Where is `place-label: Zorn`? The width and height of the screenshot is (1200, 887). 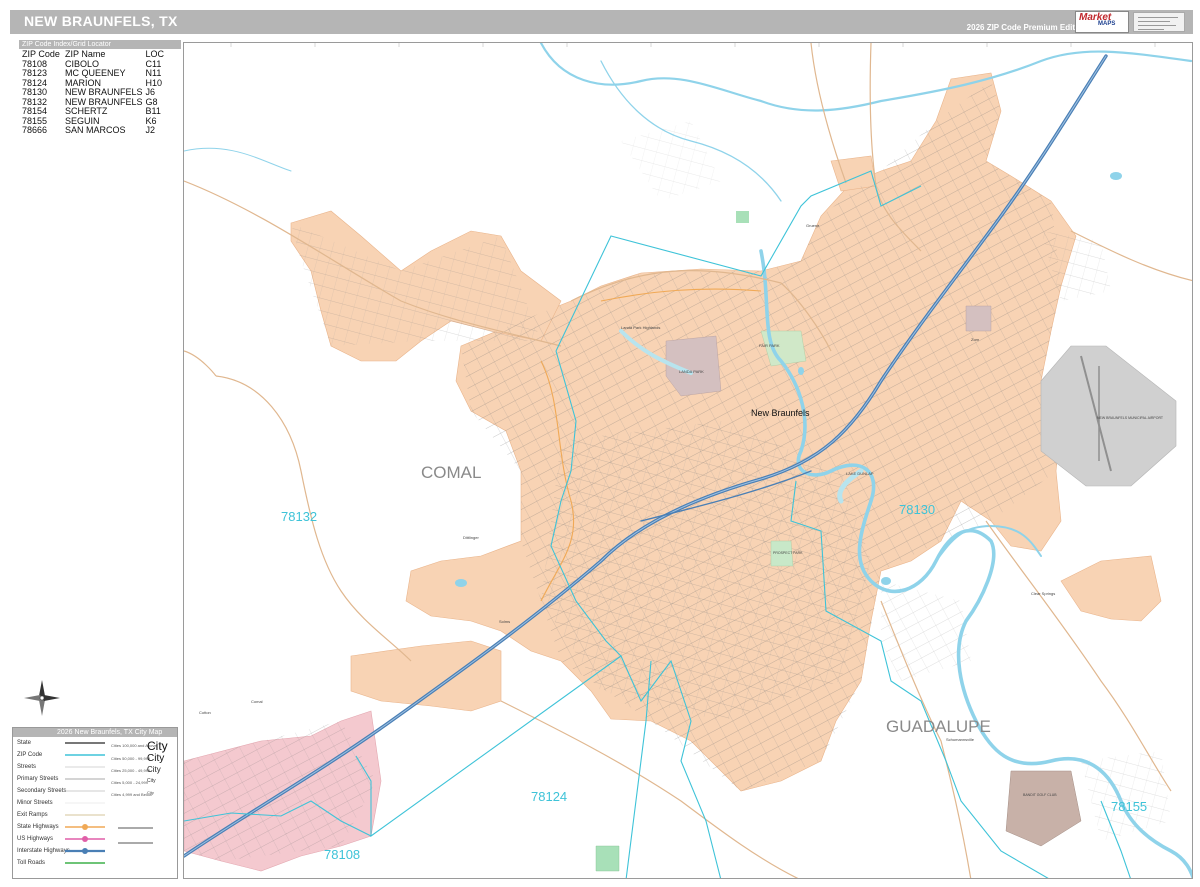
place-label: Zorn is located at coordinates (975, 339).